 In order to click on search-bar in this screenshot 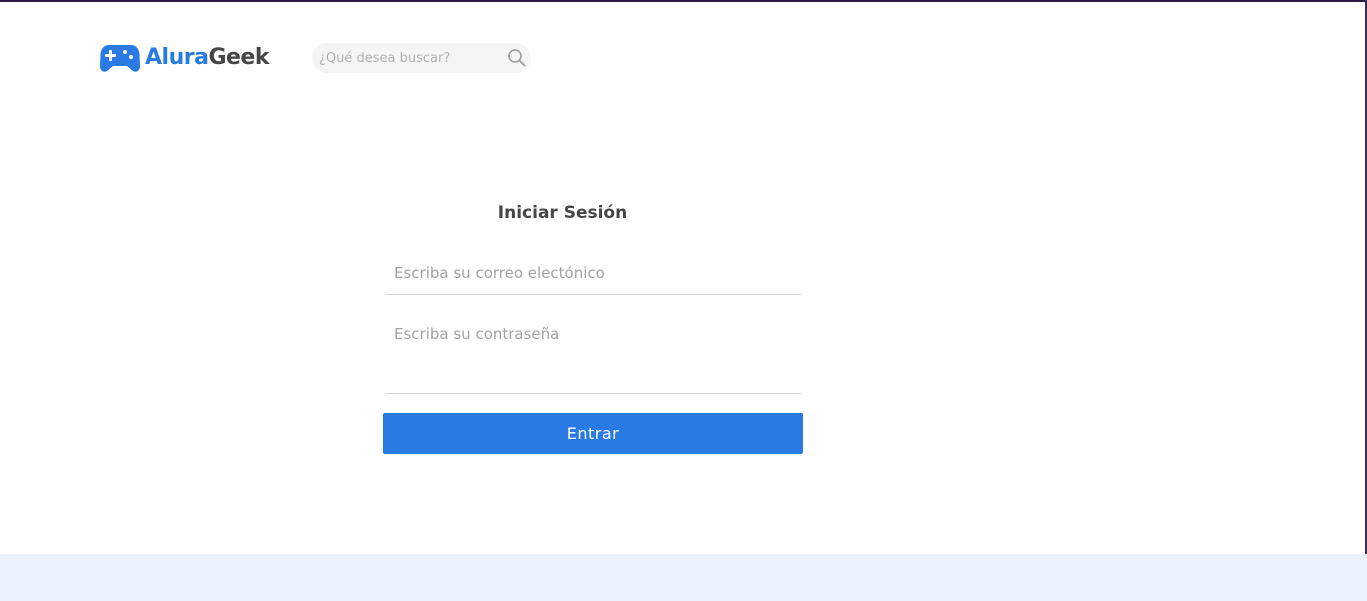, I will do `click(421, 58)`.